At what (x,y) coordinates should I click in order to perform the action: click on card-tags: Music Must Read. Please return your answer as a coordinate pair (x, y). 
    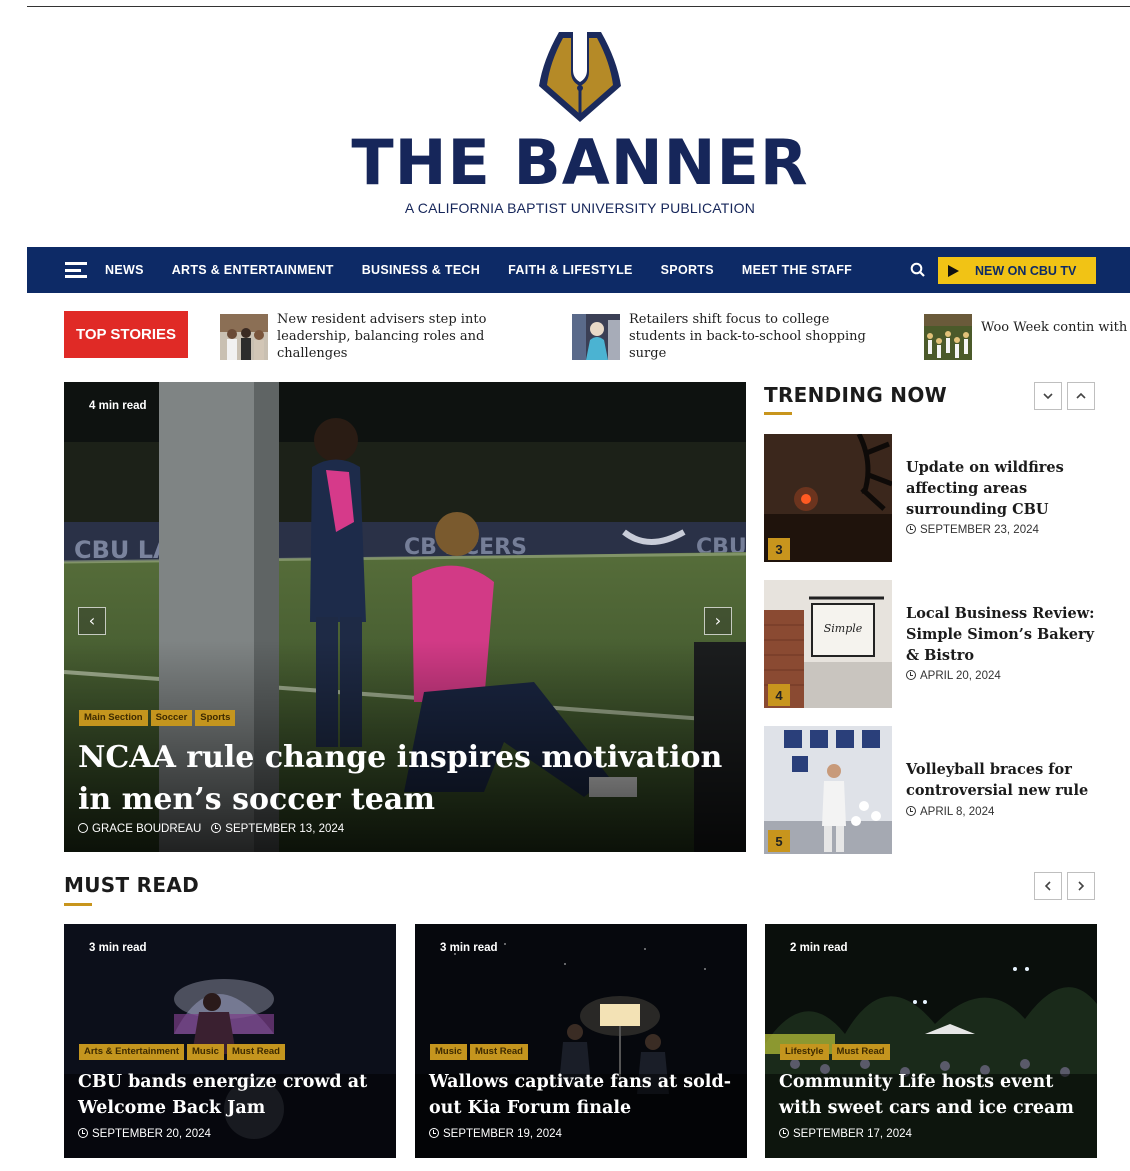
    Looking at the image, I should click on (479, 1052).